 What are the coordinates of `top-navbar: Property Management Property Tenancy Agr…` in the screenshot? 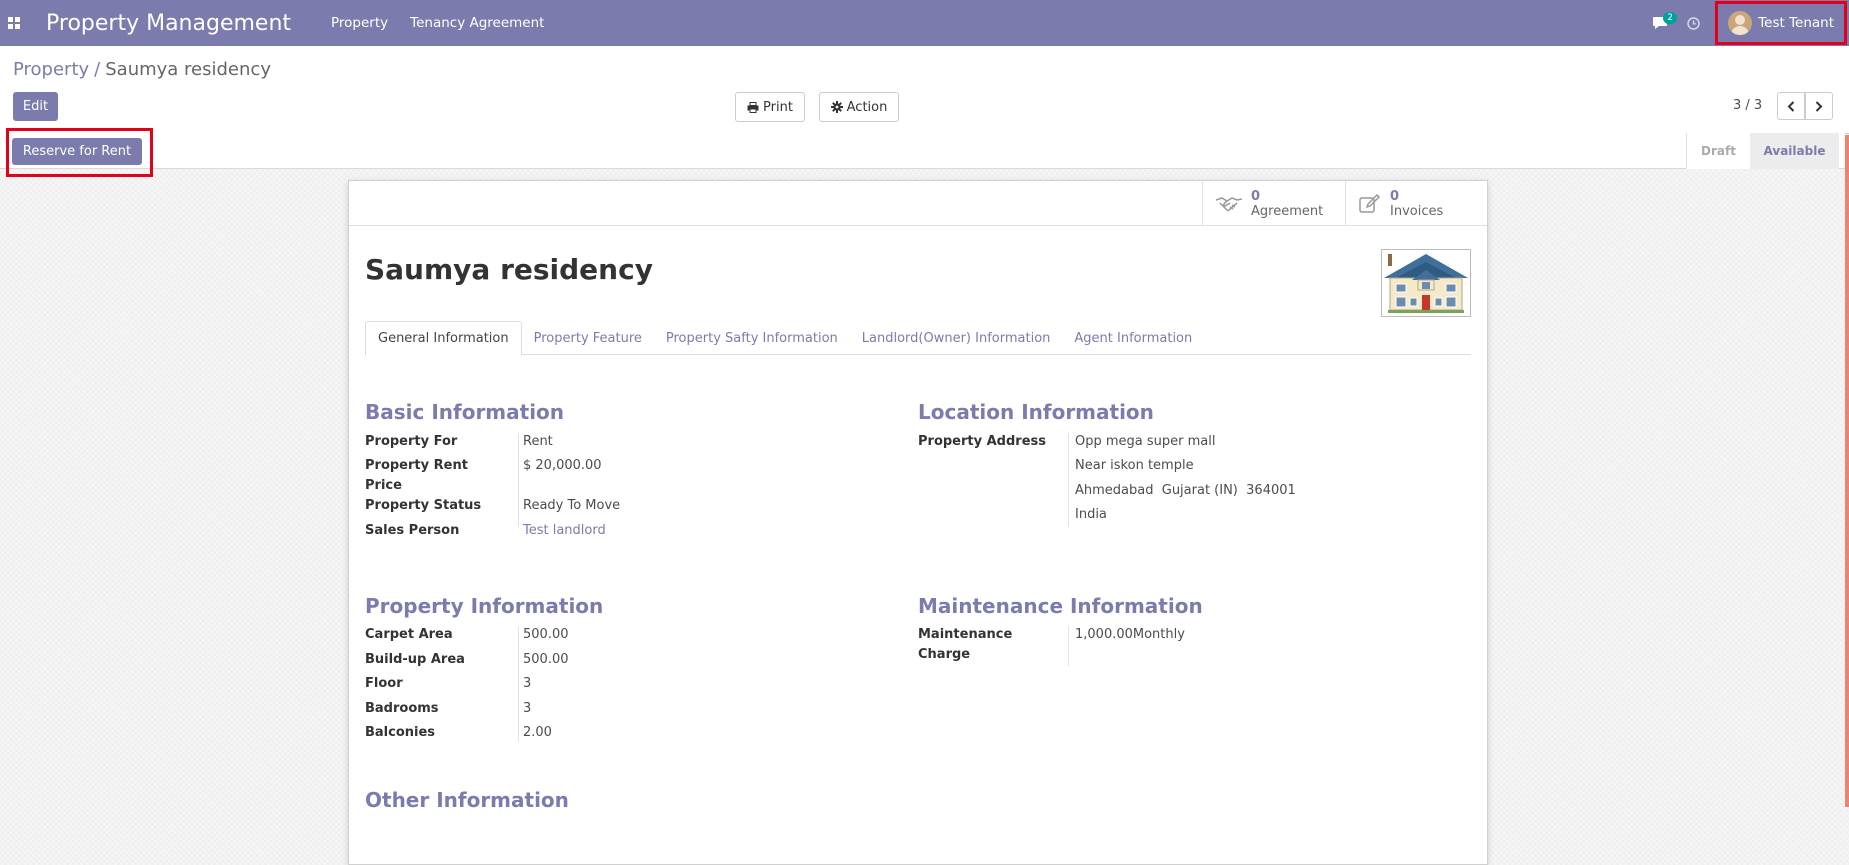 It's located at (924, 23).